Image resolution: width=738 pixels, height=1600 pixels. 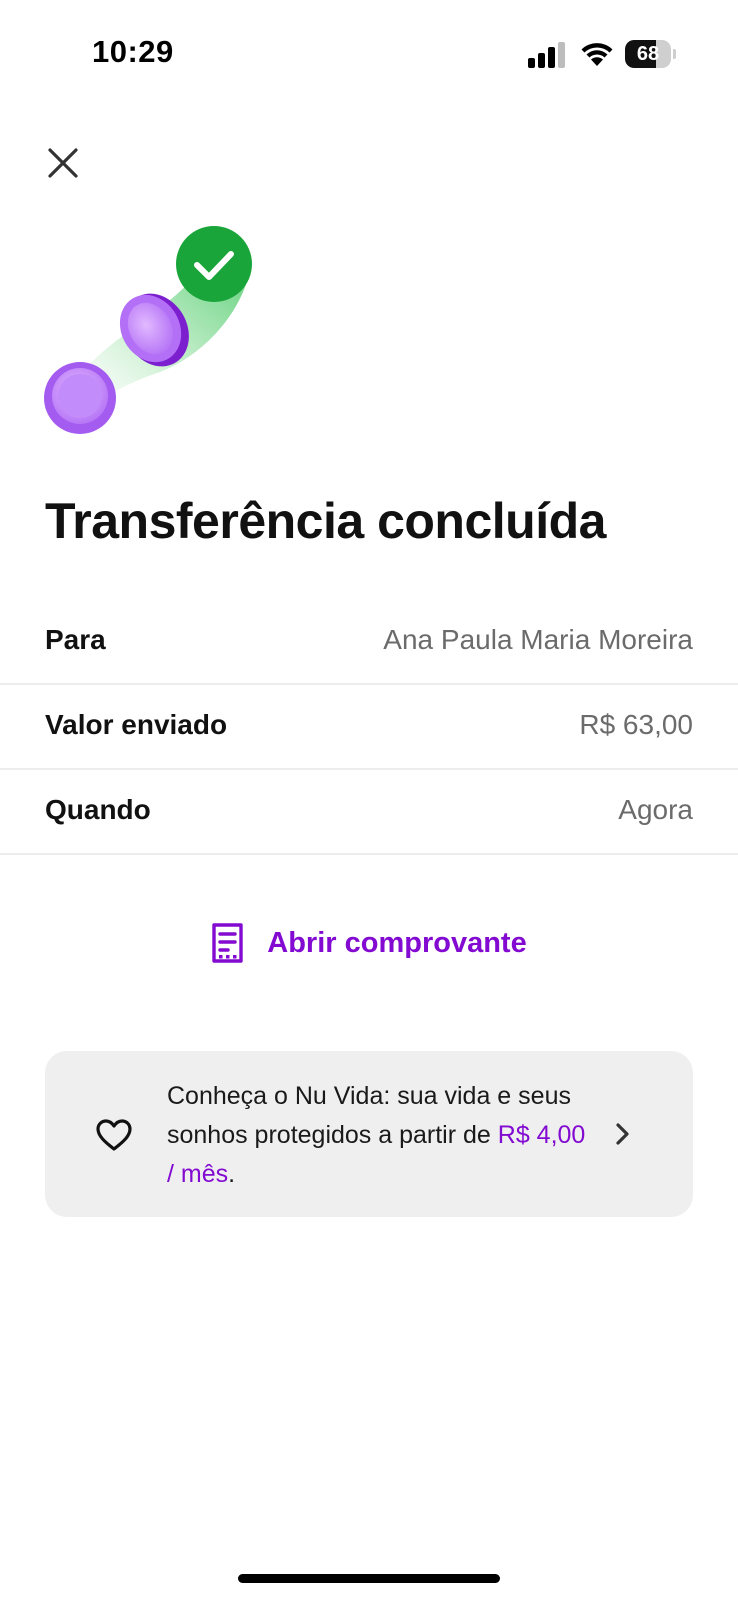 I want to click on coin-icon, so click(x=80, y=398).